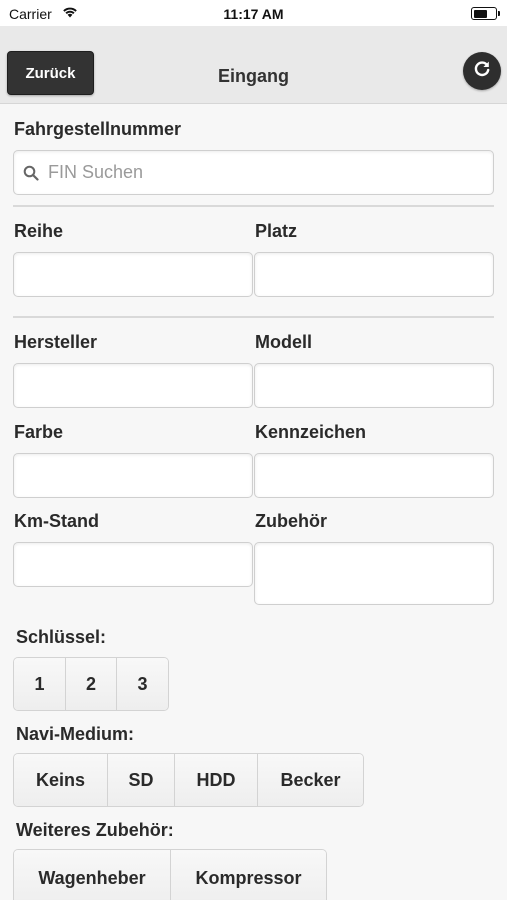 This screenshot has height=900, width=507. Describe the element at coordinates (56, 342) in the screenshot. I see `hersteller-label: Hersteller` at that location.